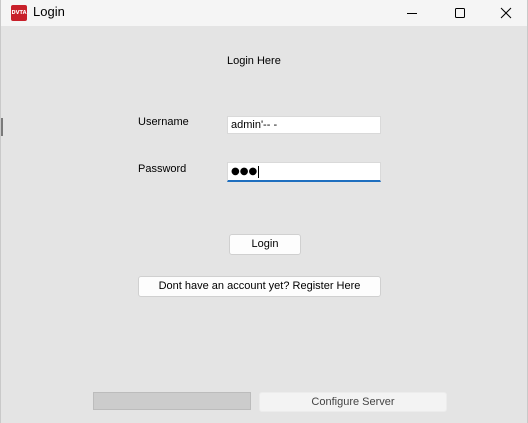 The height and width of the screenshot is (423, 528). What do you see at coordinates (254, 61) in the screenshot?
I see `login-heading: Login Here` at bounding box center [254, 61].